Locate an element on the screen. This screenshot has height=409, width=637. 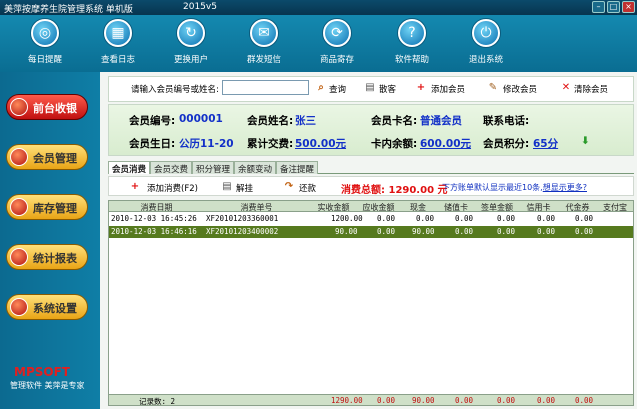
member-birthday-value: 公历11-20 is located at coordinates (206, 144).